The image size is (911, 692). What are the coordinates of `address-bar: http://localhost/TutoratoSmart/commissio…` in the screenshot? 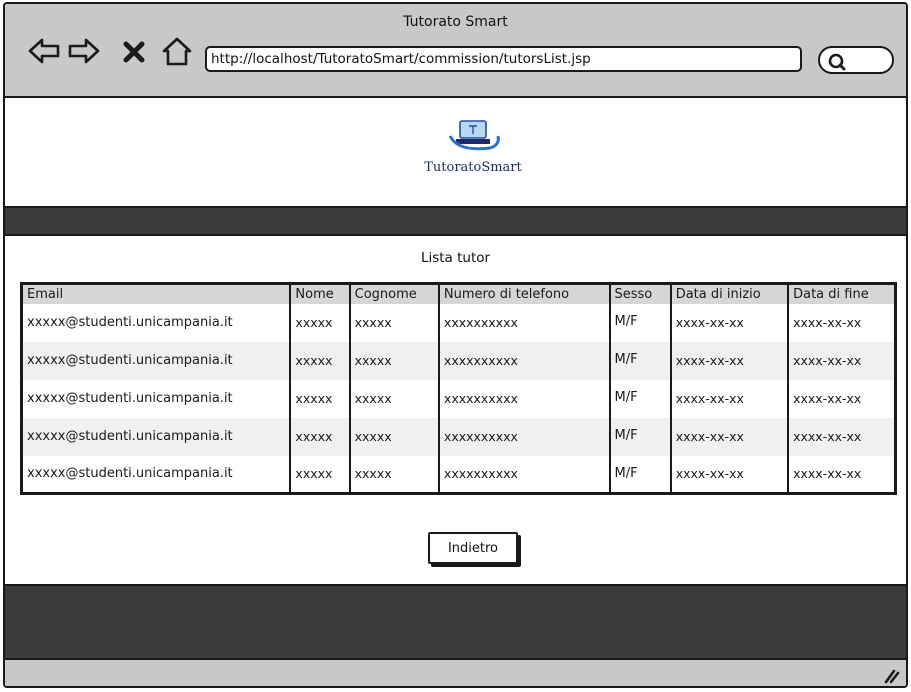 It's located at (503, 59).